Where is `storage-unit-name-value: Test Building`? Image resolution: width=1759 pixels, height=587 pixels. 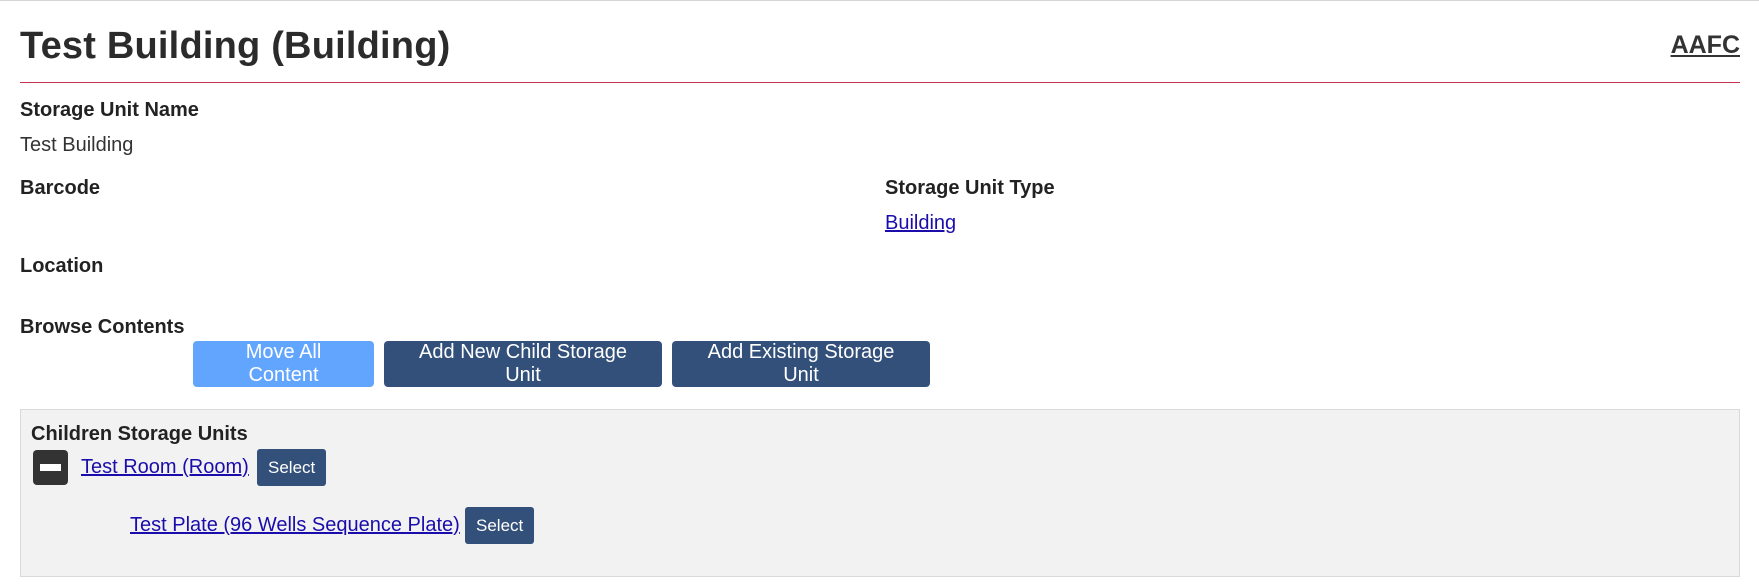 storage-unit-name-value: Test Building is located at coordinates (77, 145).